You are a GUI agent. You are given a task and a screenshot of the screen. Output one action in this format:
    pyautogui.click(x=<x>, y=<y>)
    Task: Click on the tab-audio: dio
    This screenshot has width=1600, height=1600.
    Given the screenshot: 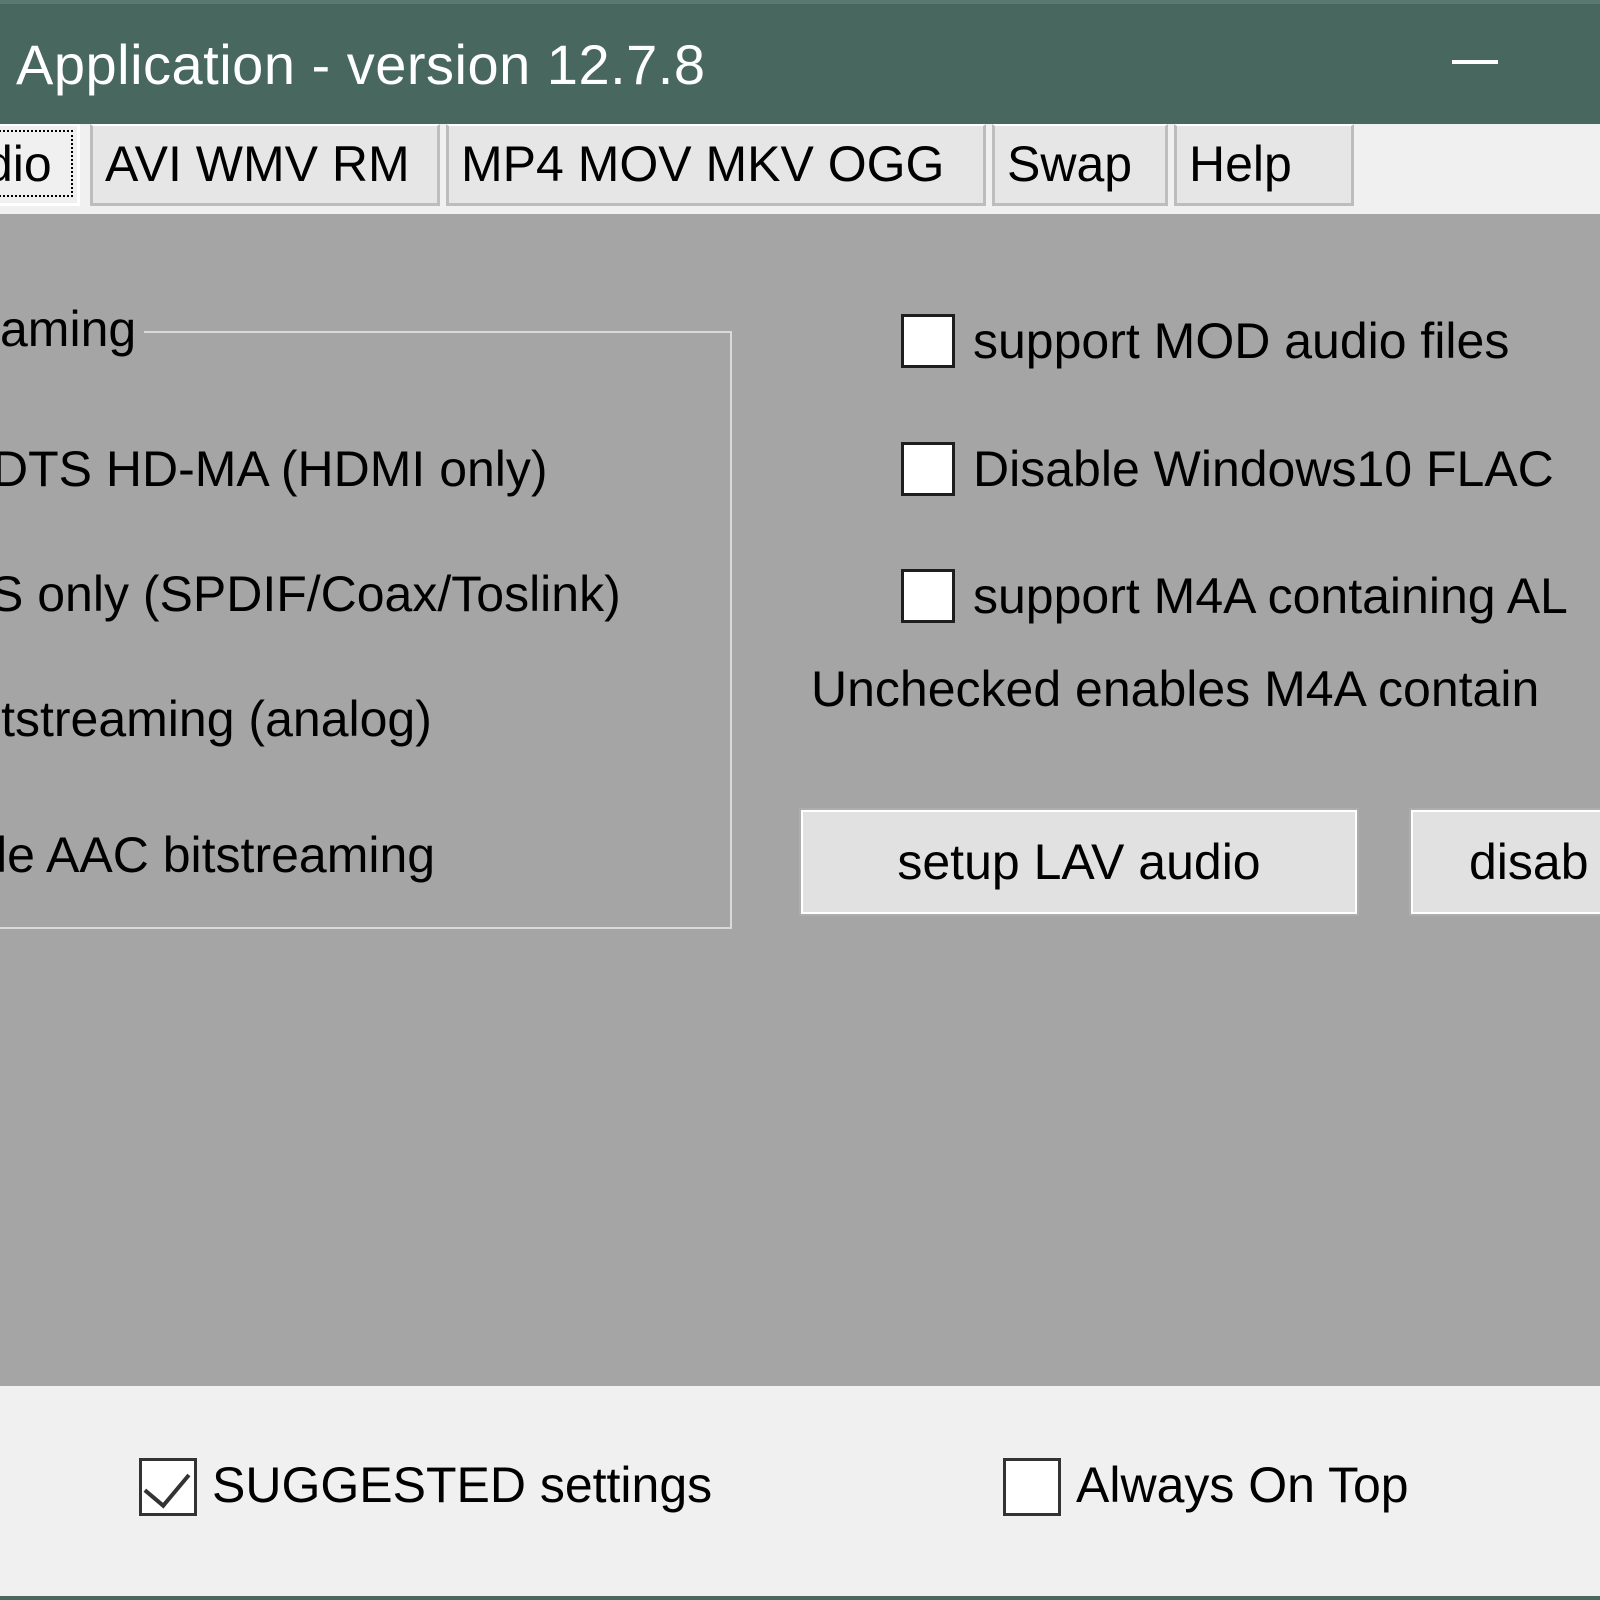 What is the action you would take?
    pyautogui.click(x=40, y=165)
    